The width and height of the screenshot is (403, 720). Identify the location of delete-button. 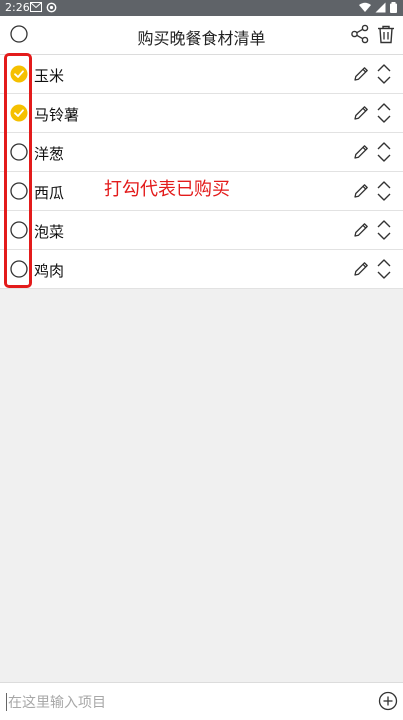
(386, 36).